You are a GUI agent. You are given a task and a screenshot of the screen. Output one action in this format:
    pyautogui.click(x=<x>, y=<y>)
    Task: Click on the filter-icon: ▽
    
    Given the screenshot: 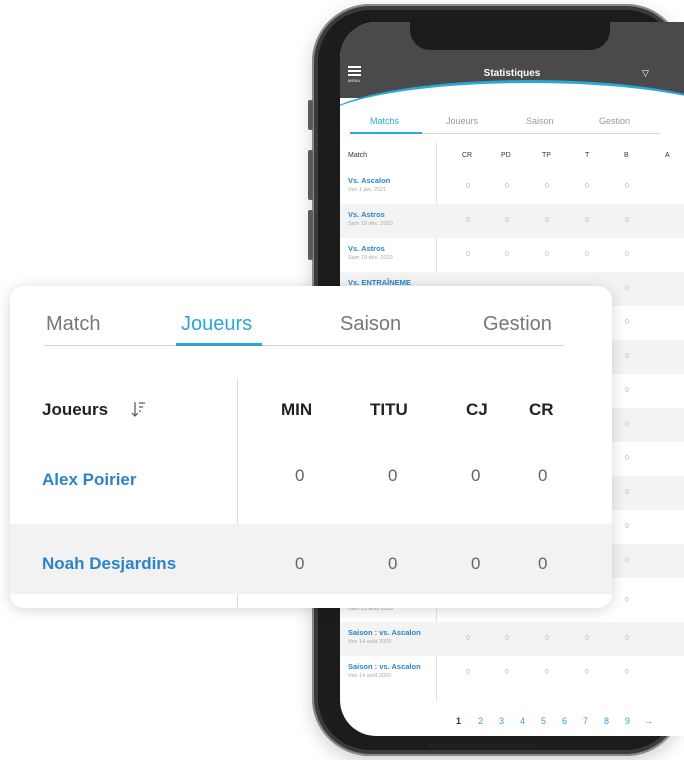 What is the action you would take?
    pyautogui.click(x=645, y=73)
    